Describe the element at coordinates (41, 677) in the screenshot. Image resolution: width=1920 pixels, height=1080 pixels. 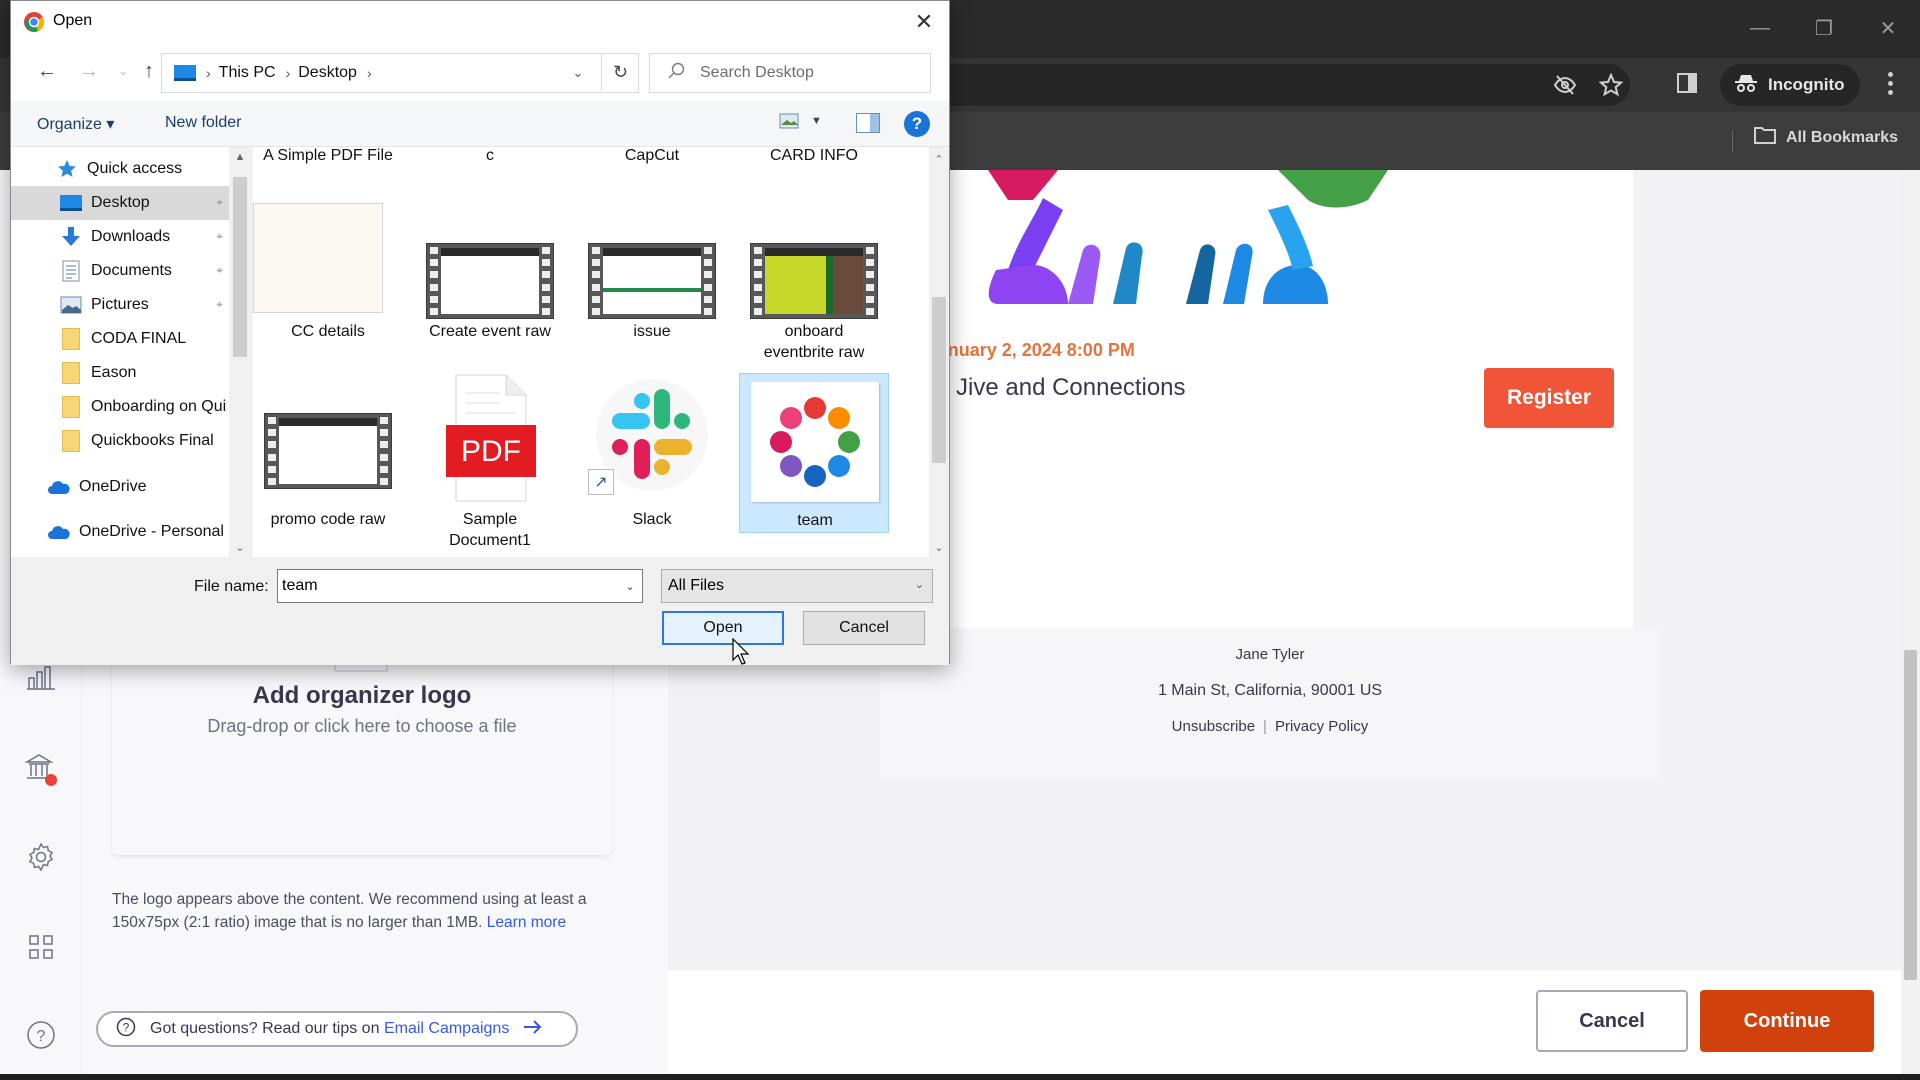
I see `analytics-icon` at that location.